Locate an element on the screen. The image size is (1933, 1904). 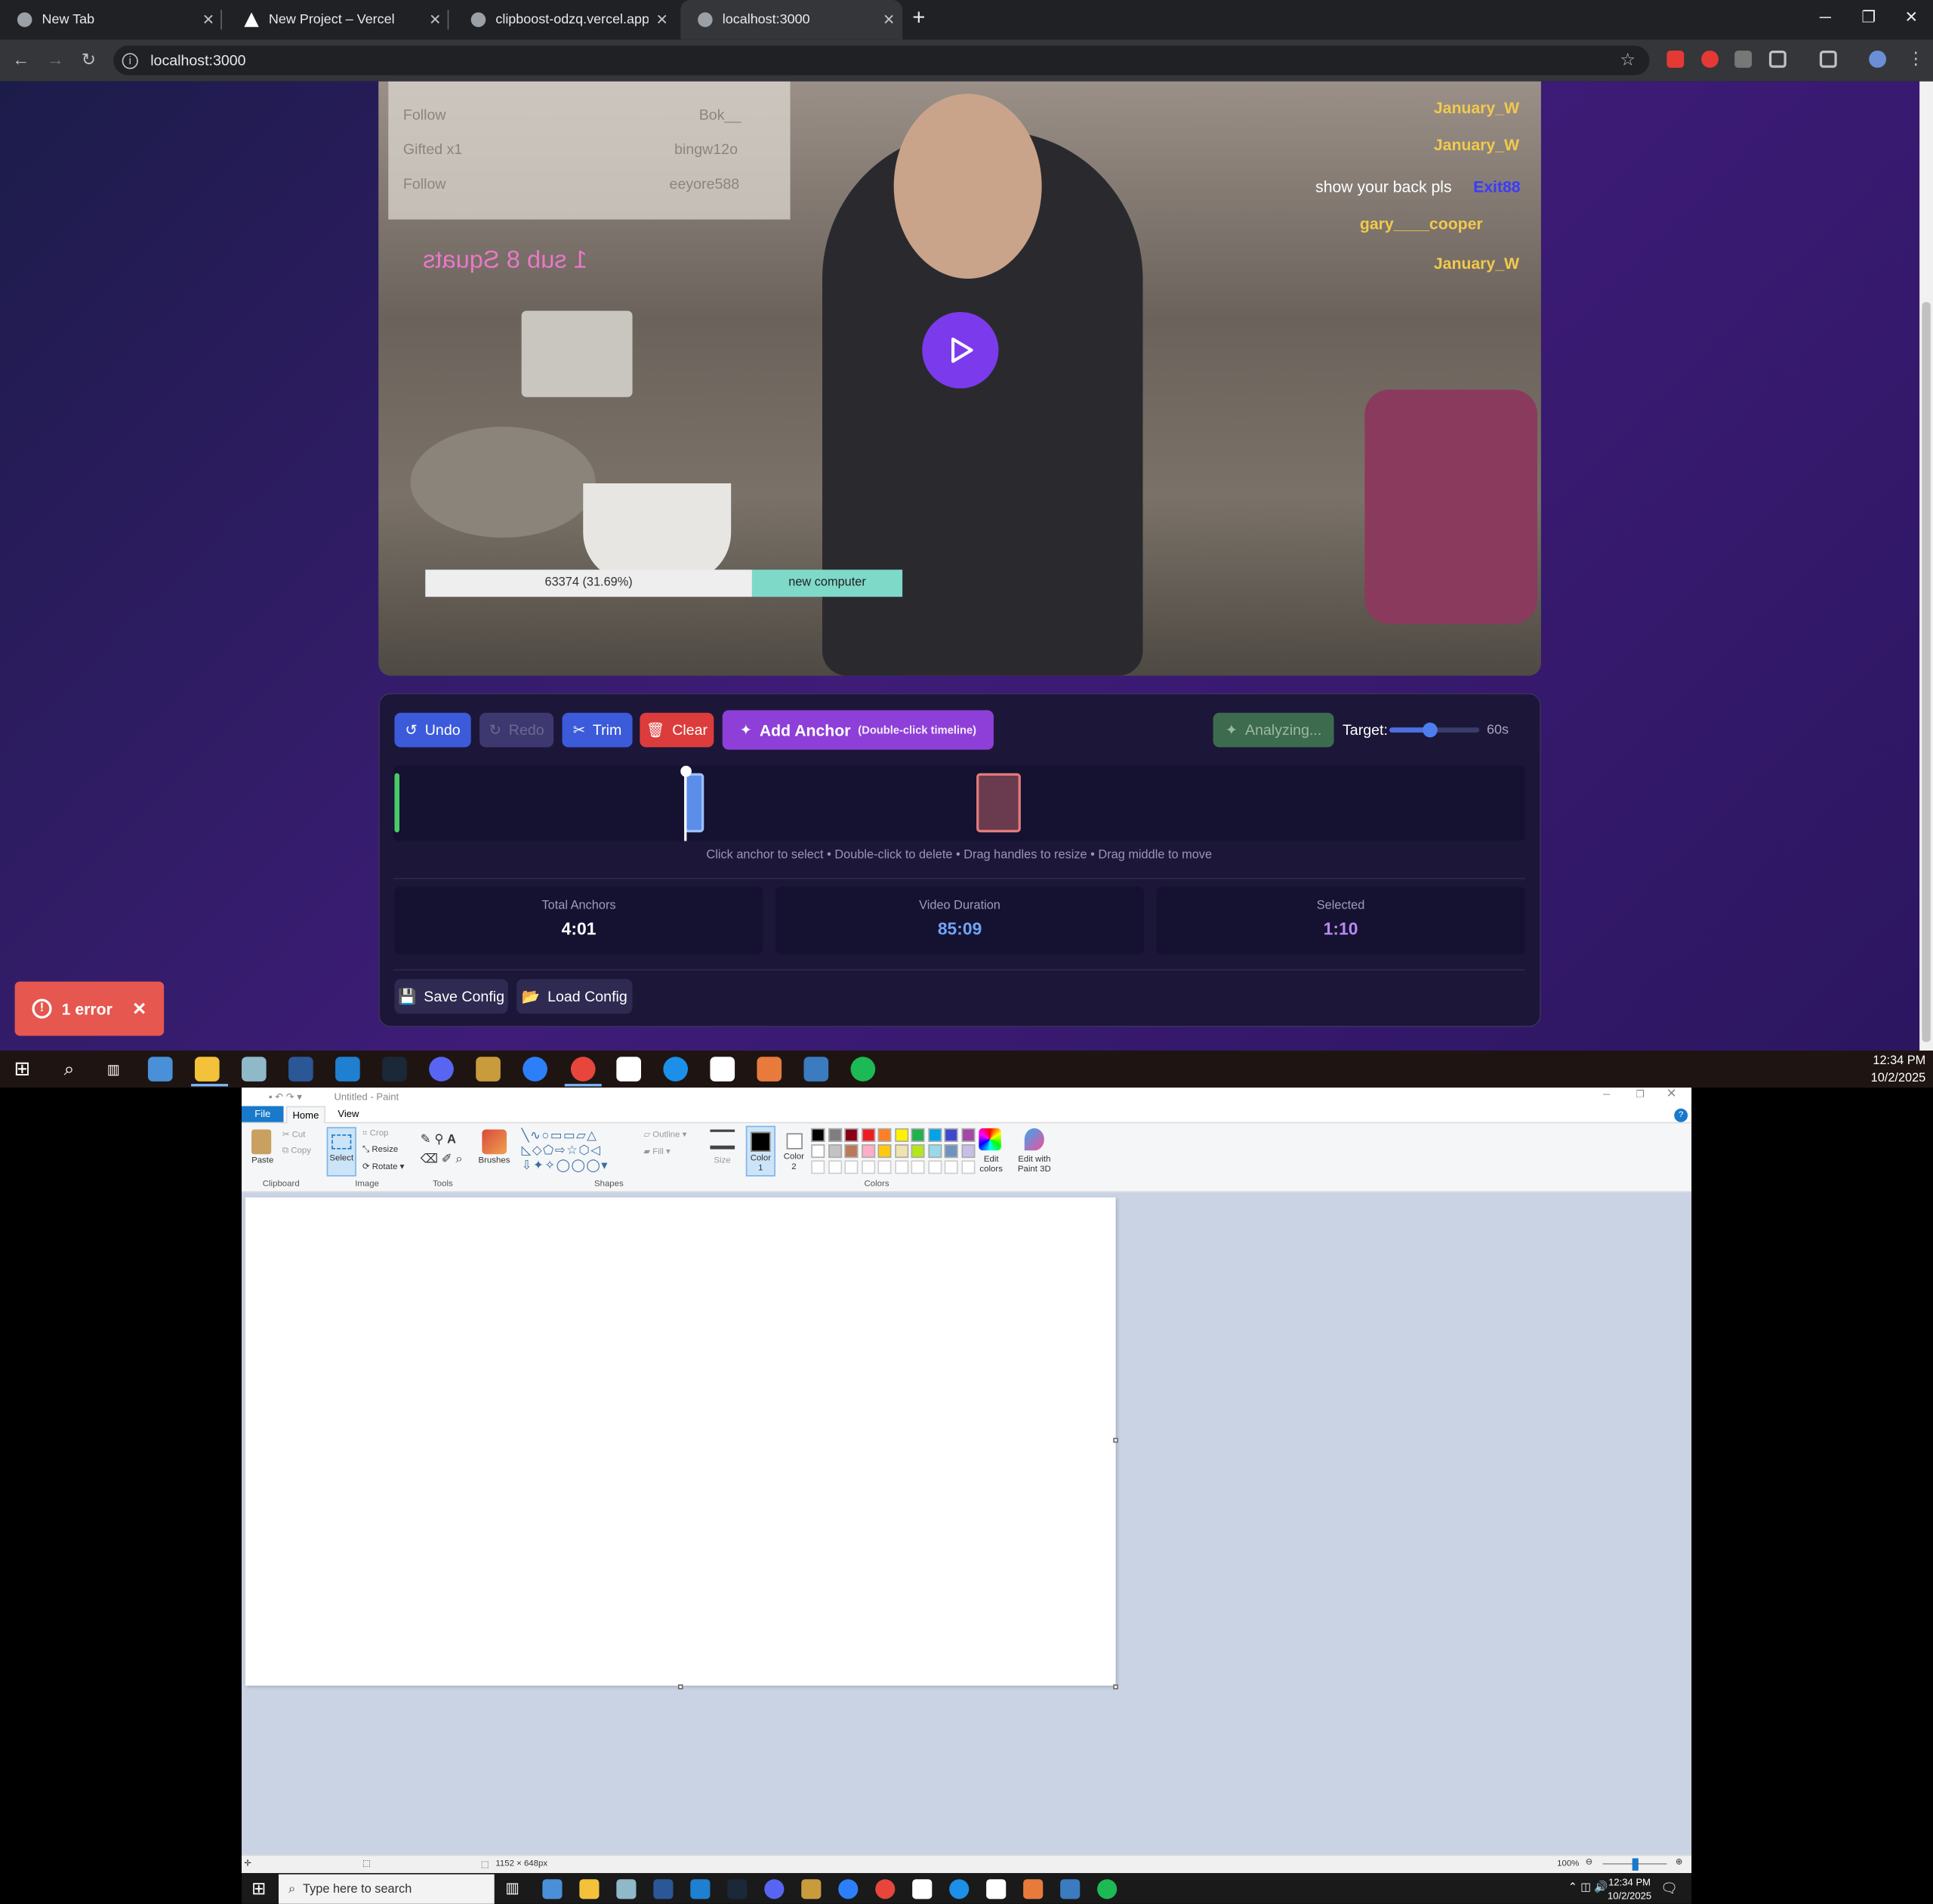
pocket-extension-icon is located at coordinates (1676, 59).